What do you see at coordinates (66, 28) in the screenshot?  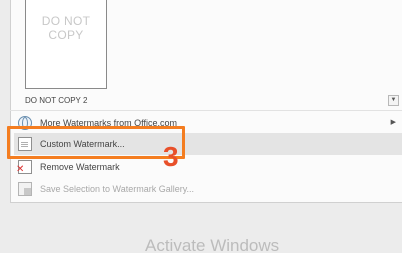 I see `watermark-thumbnail-text: DO NOT COPY` at bounding box center [66, 28].